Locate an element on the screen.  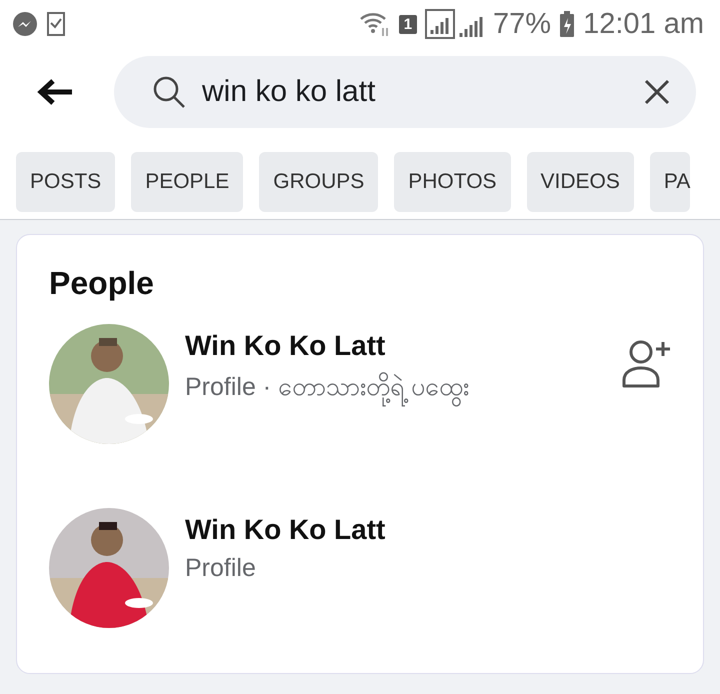
signal-icon is located at coordinates (455, 24).